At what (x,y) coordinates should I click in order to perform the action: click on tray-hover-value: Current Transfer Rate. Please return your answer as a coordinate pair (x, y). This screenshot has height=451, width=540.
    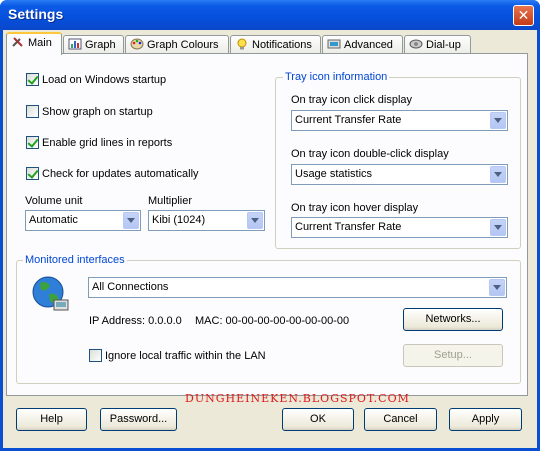
    Looking at the image, I should click on (348, 227).